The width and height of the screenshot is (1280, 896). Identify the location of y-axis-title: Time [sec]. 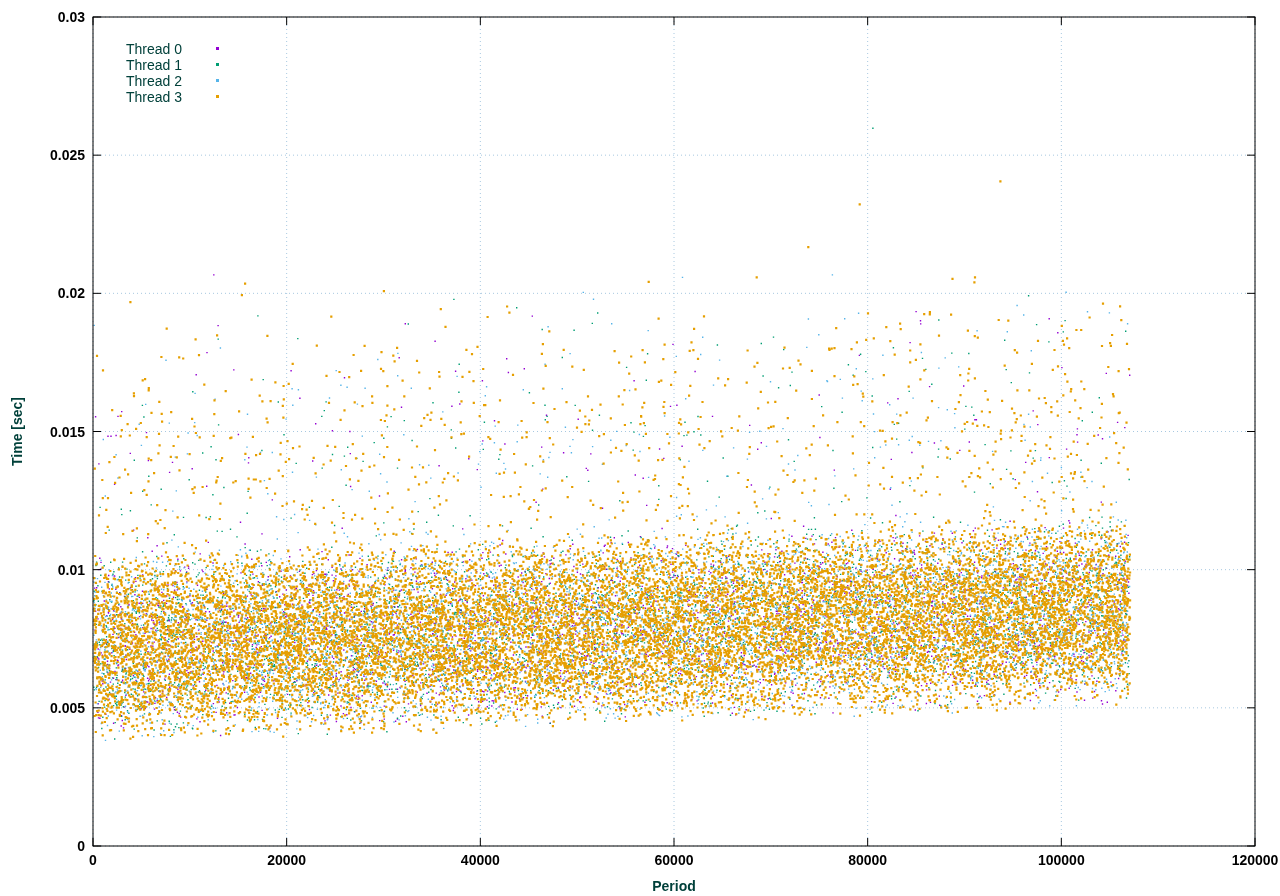
(17, 431).